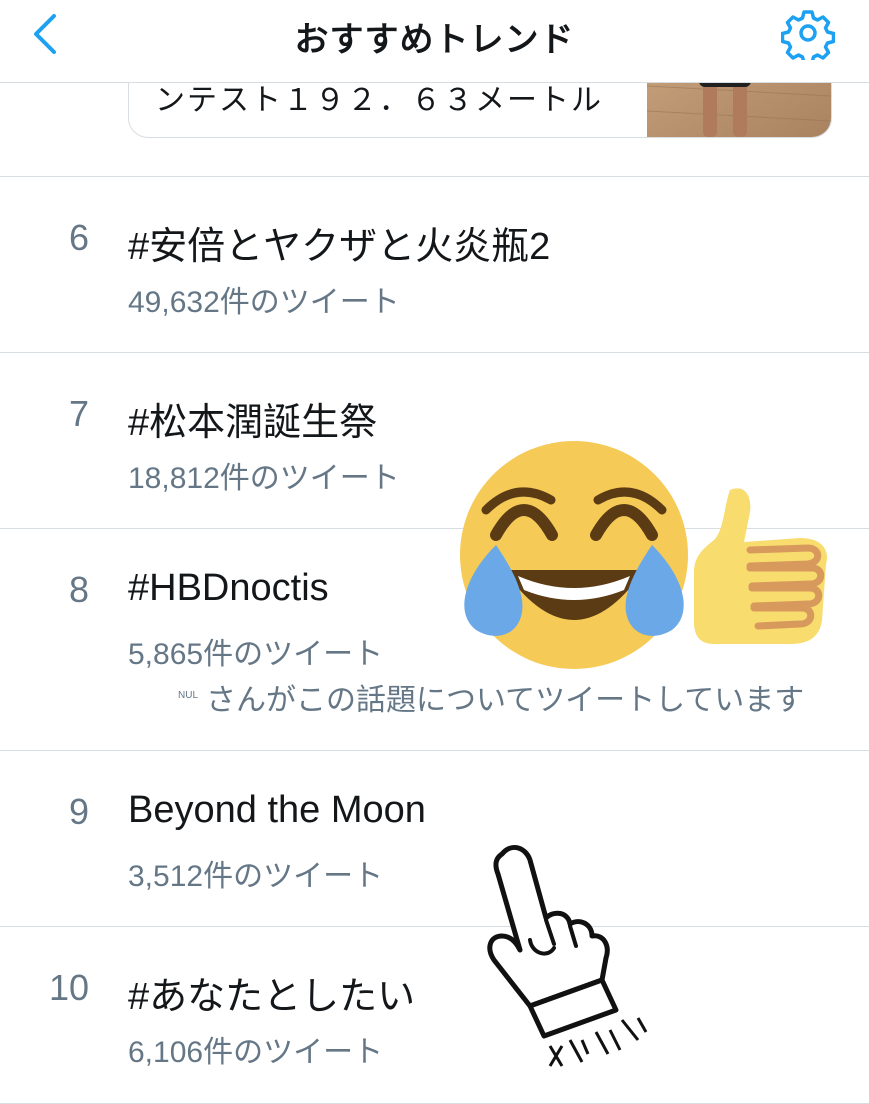  Describe the element at coordinates (272, 997) in the screenshot. I see `trend-topic: #あなたとしたい` at that location.